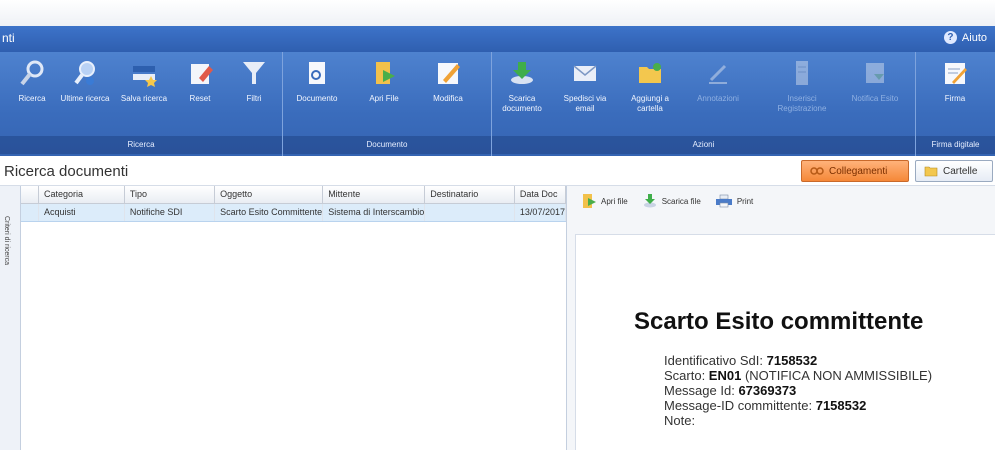 Image resolution: width=995 pixels, height=450 pixels. Describe the element at coordinates (170, 195) in the screenshot. I see `column-header-tipo: Tipo` at that location.